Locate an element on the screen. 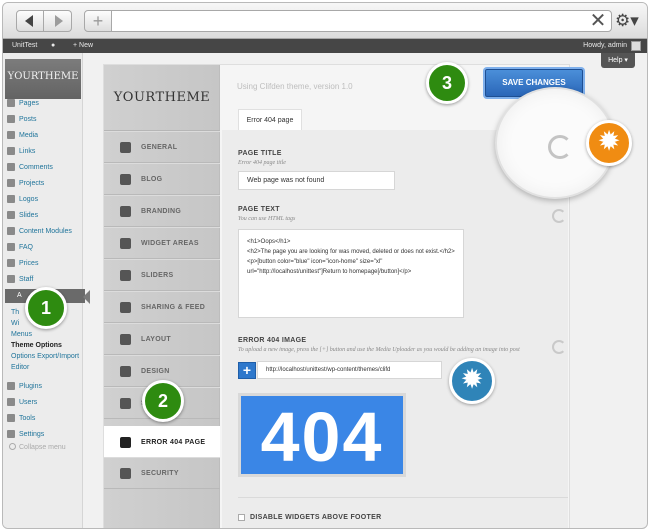 Image resolution: width=650 pixels, height=531 pixels. sidebar-item-label: Pages is located at coordinates (29, 103).